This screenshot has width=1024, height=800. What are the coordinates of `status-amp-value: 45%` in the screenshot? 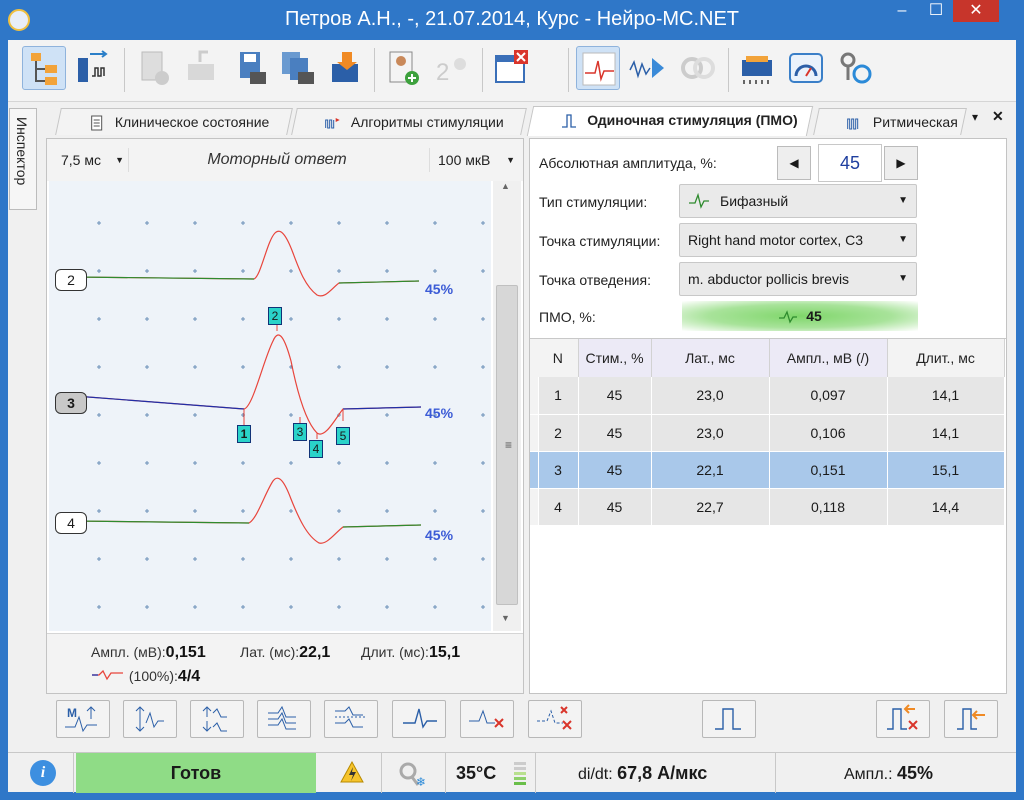 It's located at (915, 773).